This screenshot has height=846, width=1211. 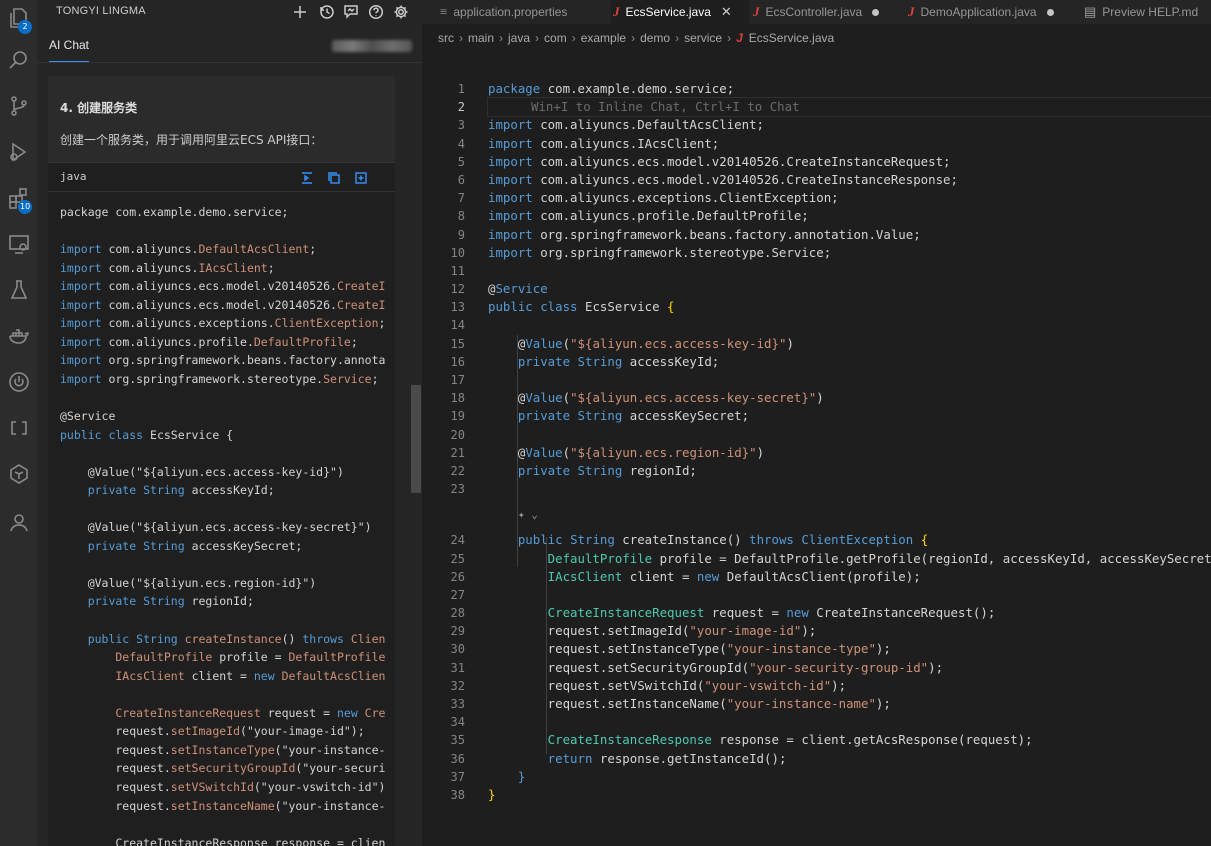 I want to click on avatar, so click(x=372, y=46).